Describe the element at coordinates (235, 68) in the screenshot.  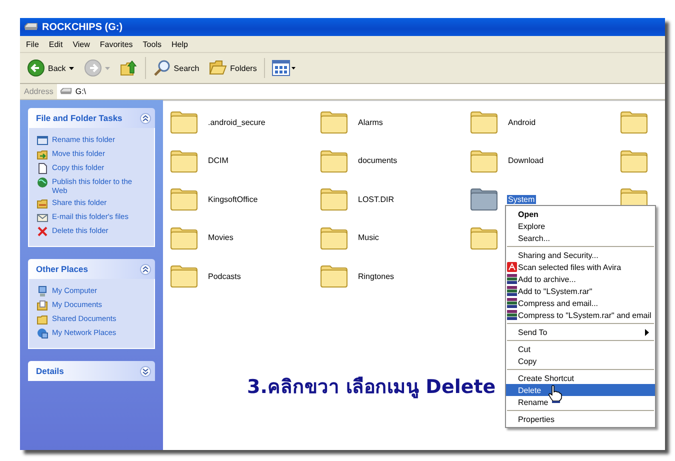
I see `folders-button: Folders` at that location.